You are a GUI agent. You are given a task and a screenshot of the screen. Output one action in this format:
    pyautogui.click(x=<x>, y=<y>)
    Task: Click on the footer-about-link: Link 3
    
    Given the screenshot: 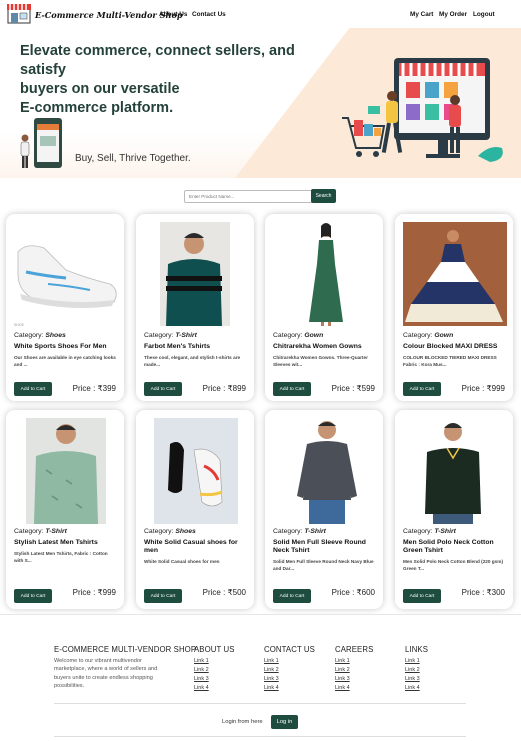 What is the action you would take?
    pyautogui.click(x=201, y=679)
    